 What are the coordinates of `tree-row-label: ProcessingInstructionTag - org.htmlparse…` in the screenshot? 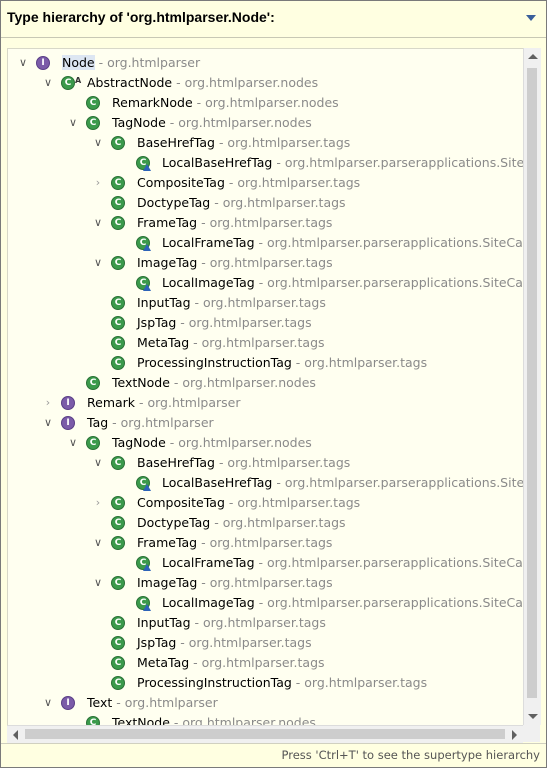 It's located at (282, 683).